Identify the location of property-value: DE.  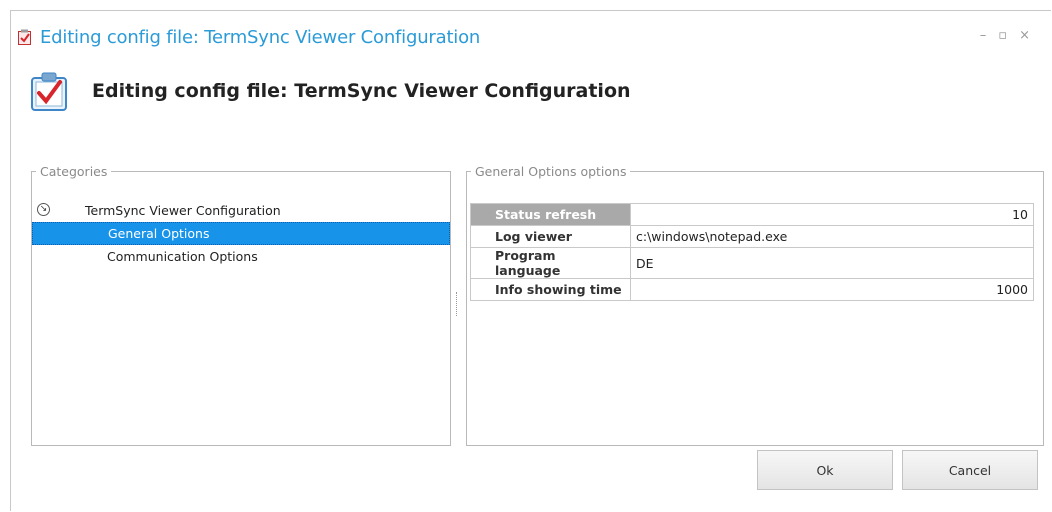
(832, 263).